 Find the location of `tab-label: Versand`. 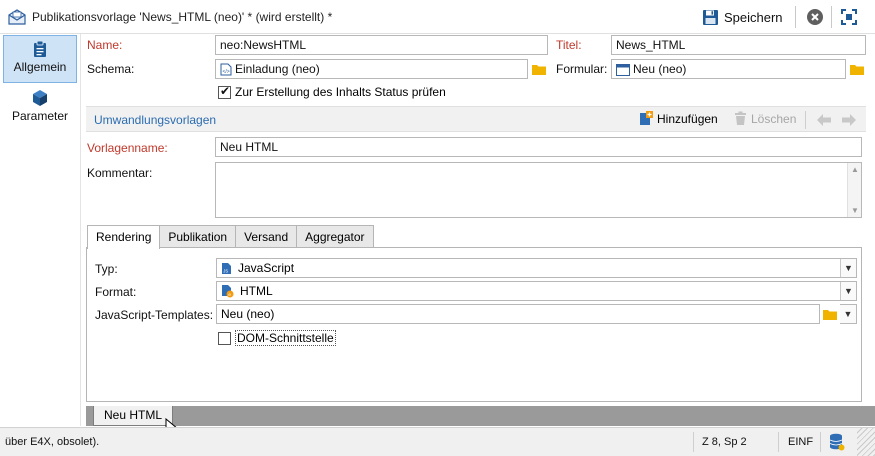

tab-label: Versand is located at coordinates (266, 237).